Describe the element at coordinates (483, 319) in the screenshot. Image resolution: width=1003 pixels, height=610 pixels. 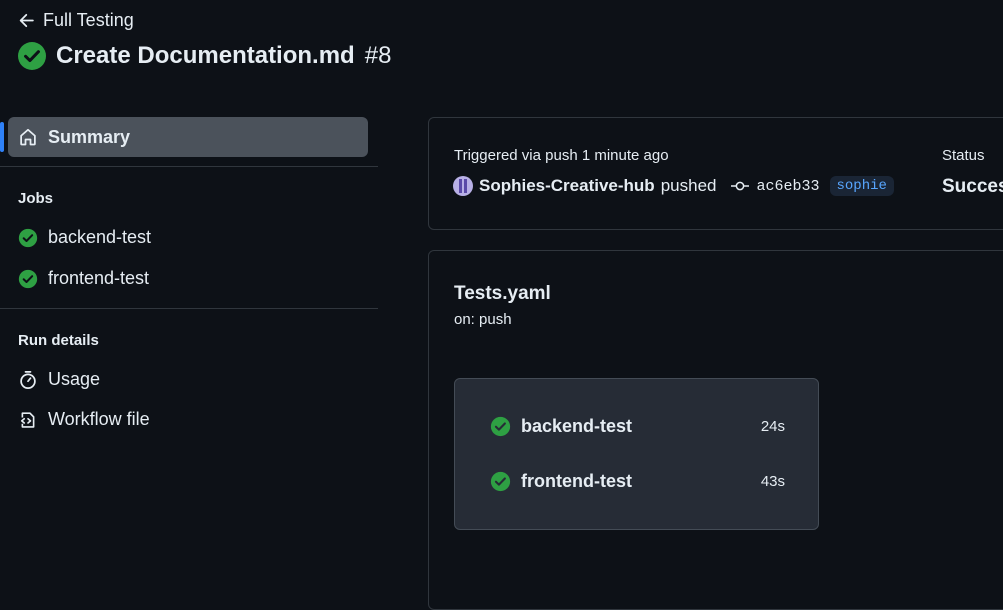
I see `workflow-trigger: on: push` at that location.